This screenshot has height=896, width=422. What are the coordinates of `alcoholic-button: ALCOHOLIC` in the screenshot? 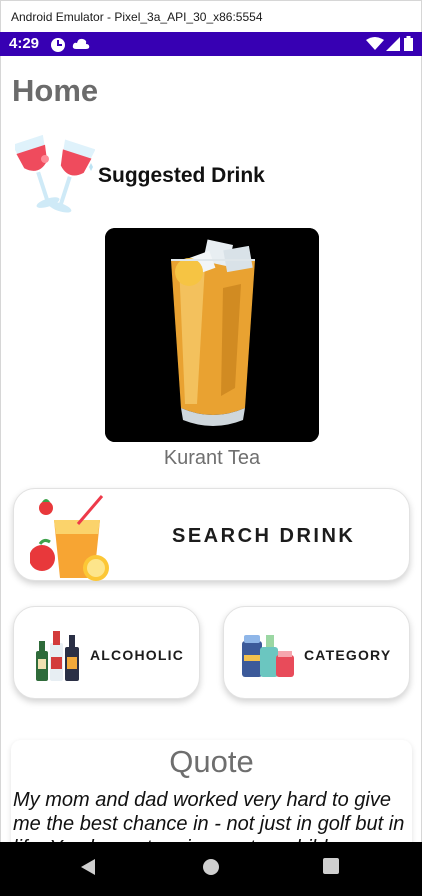 It's located at (106, 652).